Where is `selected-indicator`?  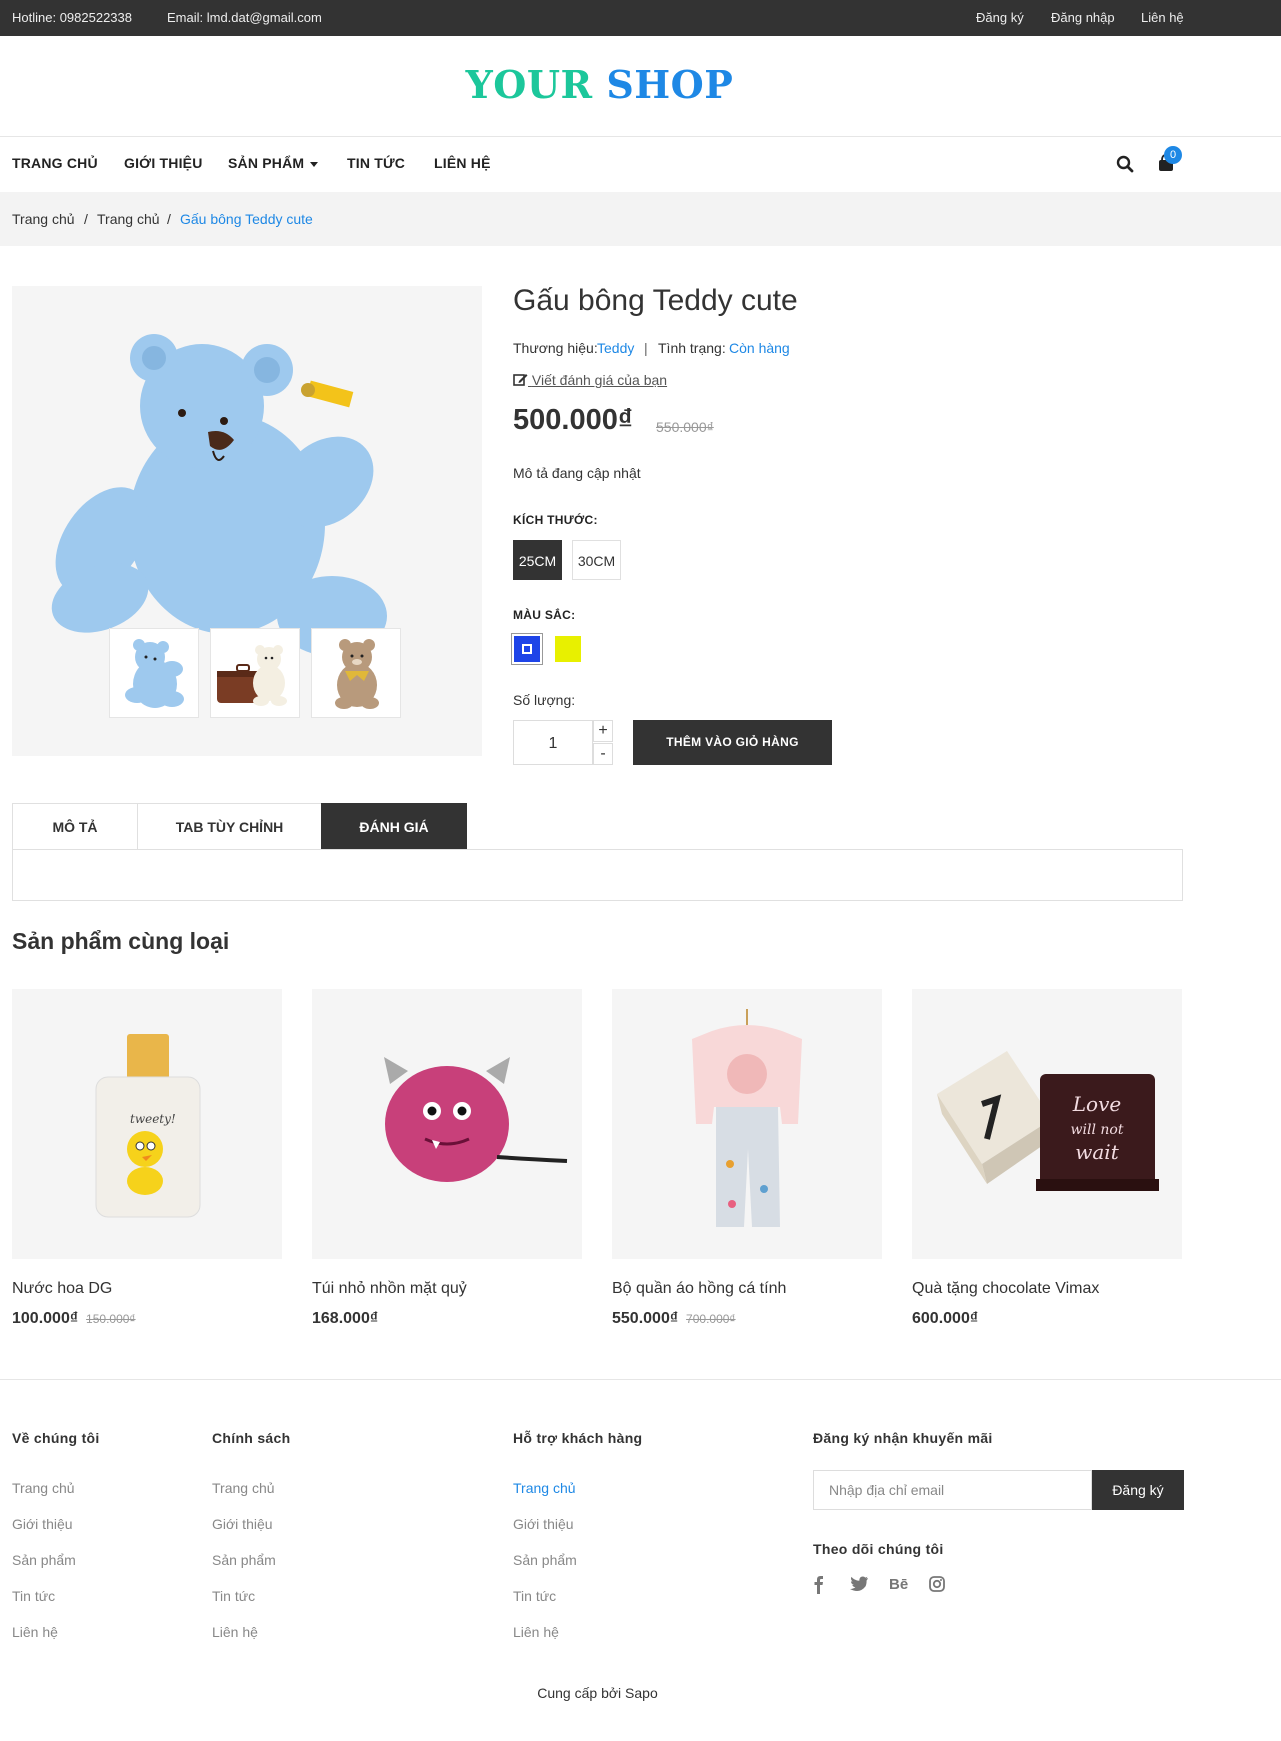
selected-indicator is located at coordinates (527, 649).